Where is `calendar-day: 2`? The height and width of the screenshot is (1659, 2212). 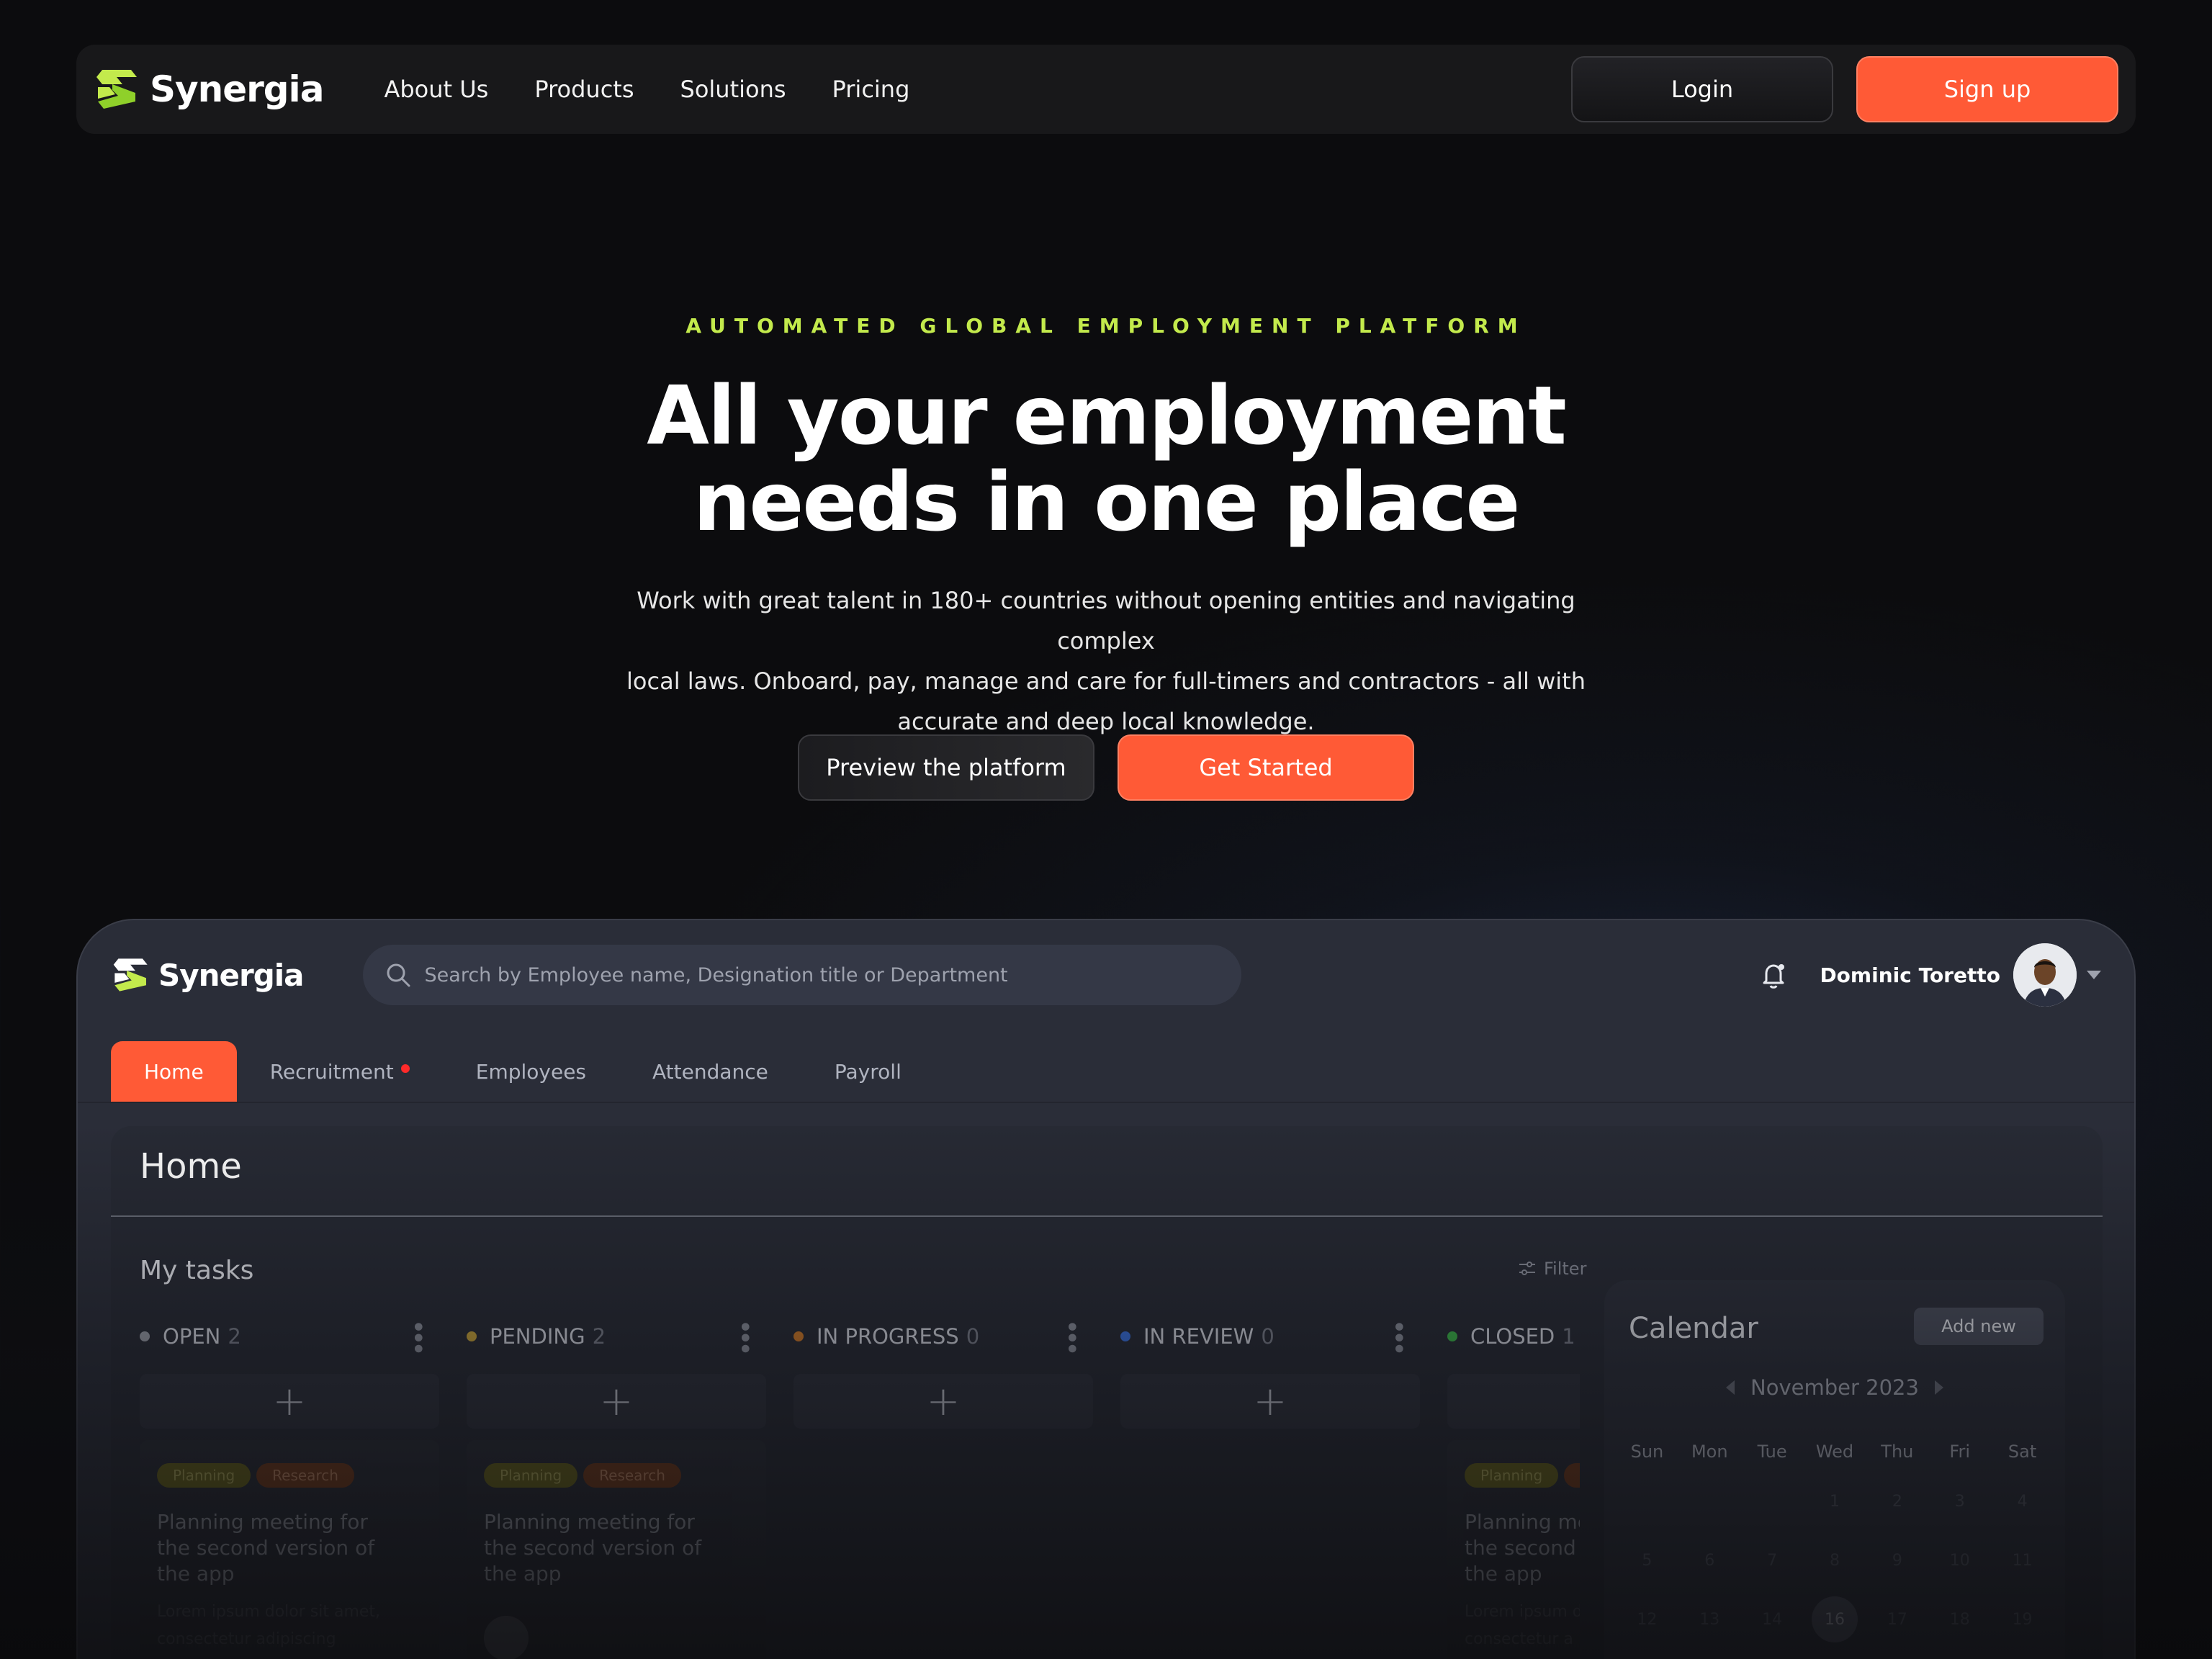 calendar-day: 2 is located at coordinates (1897, 1501).